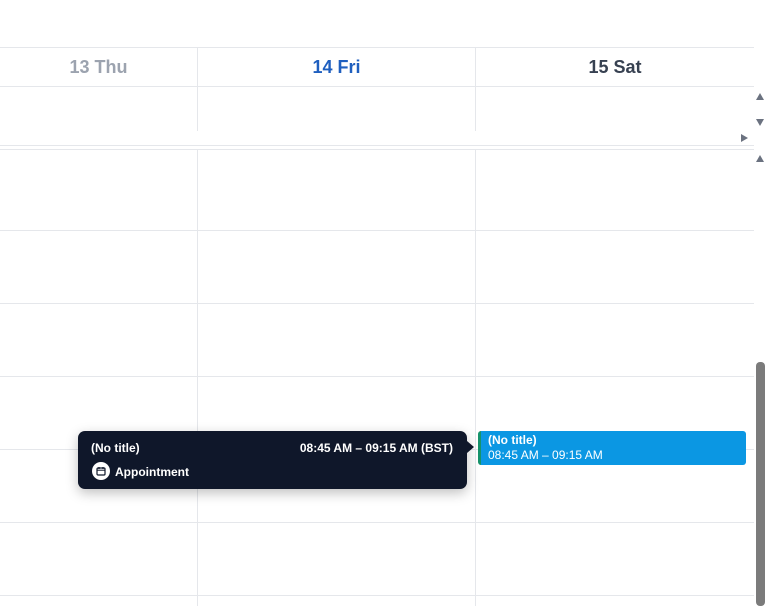 The height and width of the screenshot is (606, 773). I want to click on day-header-row: 13 Thu 14 Fri 15 Sat, so click(377, 67).